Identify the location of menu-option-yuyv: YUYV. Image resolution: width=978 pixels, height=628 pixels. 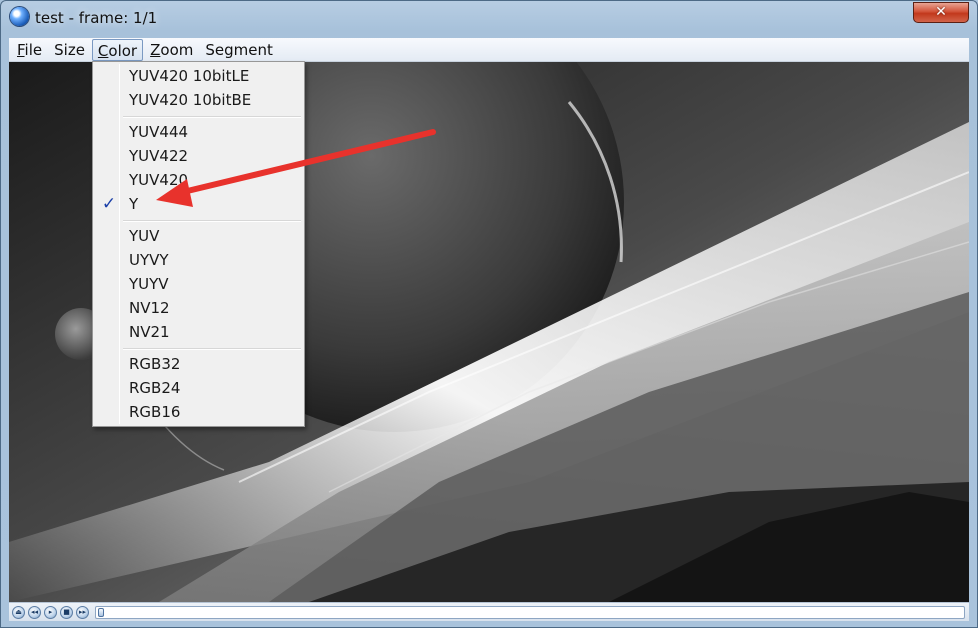
(198, 284).